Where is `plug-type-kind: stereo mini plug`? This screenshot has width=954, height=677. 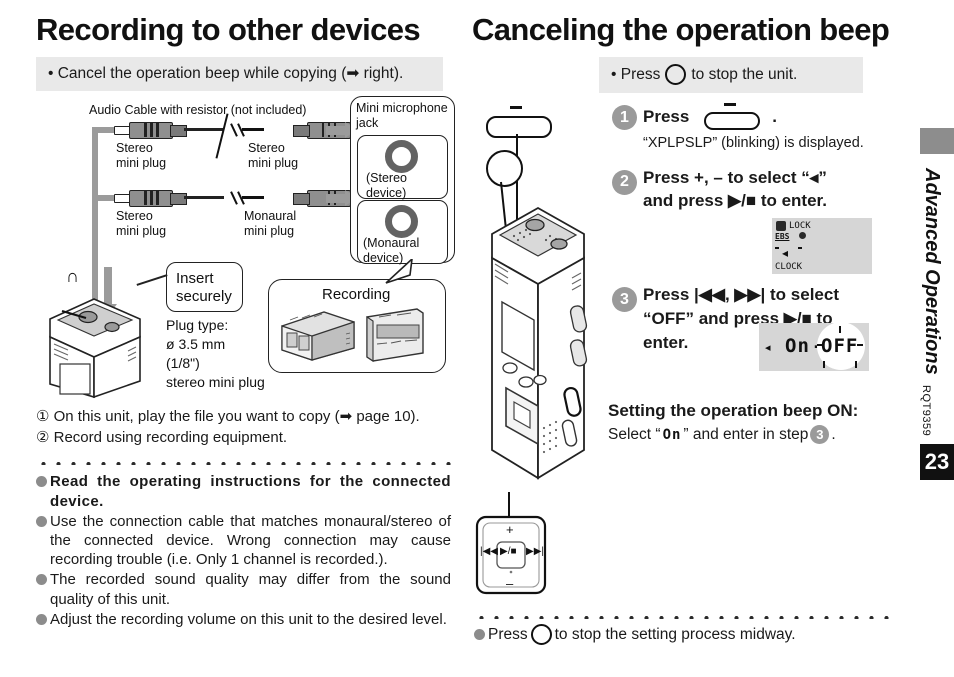
plug-type-kind: stereo mini plug is located at coordinates (215, 382).